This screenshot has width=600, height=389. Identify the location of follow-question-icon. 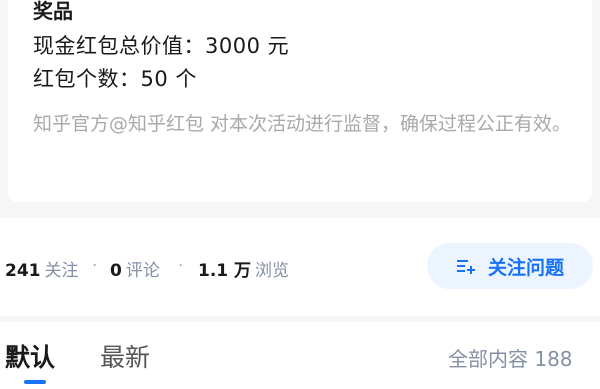
(465, 267).